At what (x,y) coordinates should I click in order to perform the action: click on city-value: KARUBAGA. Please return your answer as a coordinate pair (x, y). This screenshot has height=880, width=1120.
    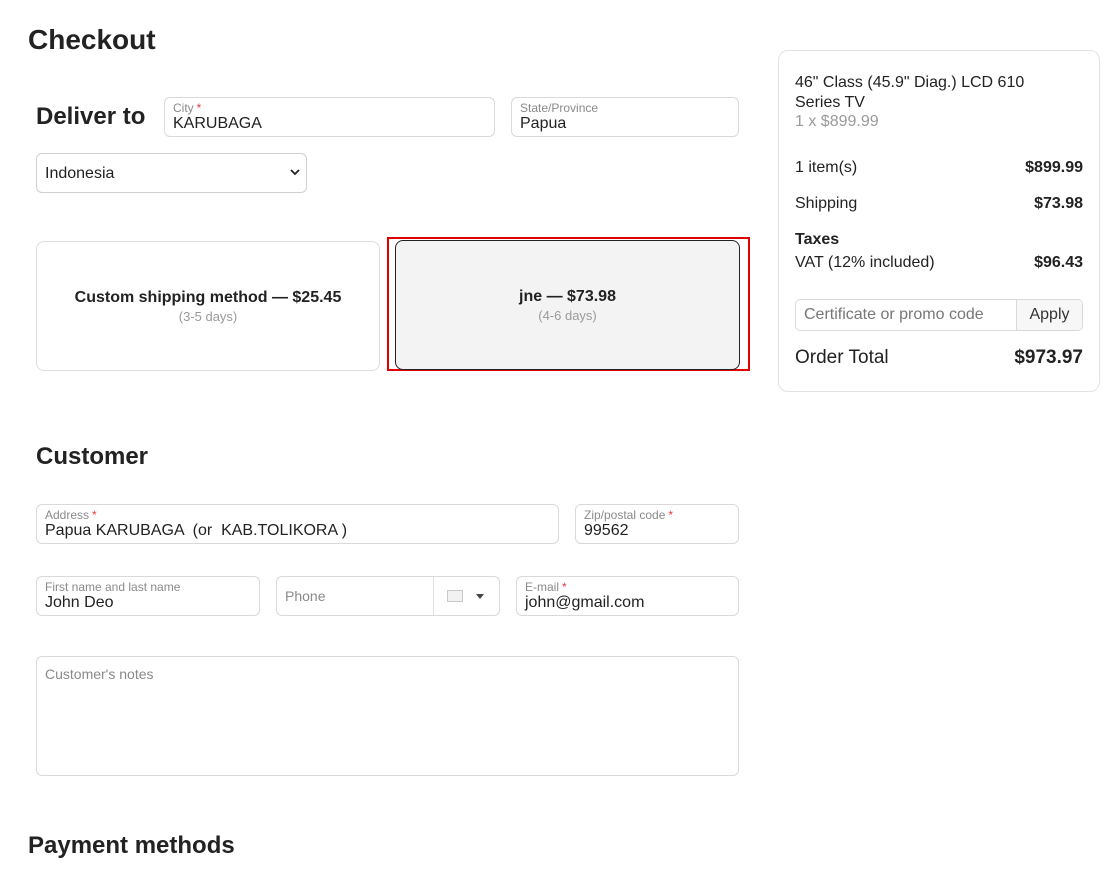
    Looking at the image, I should click on (217, 123).